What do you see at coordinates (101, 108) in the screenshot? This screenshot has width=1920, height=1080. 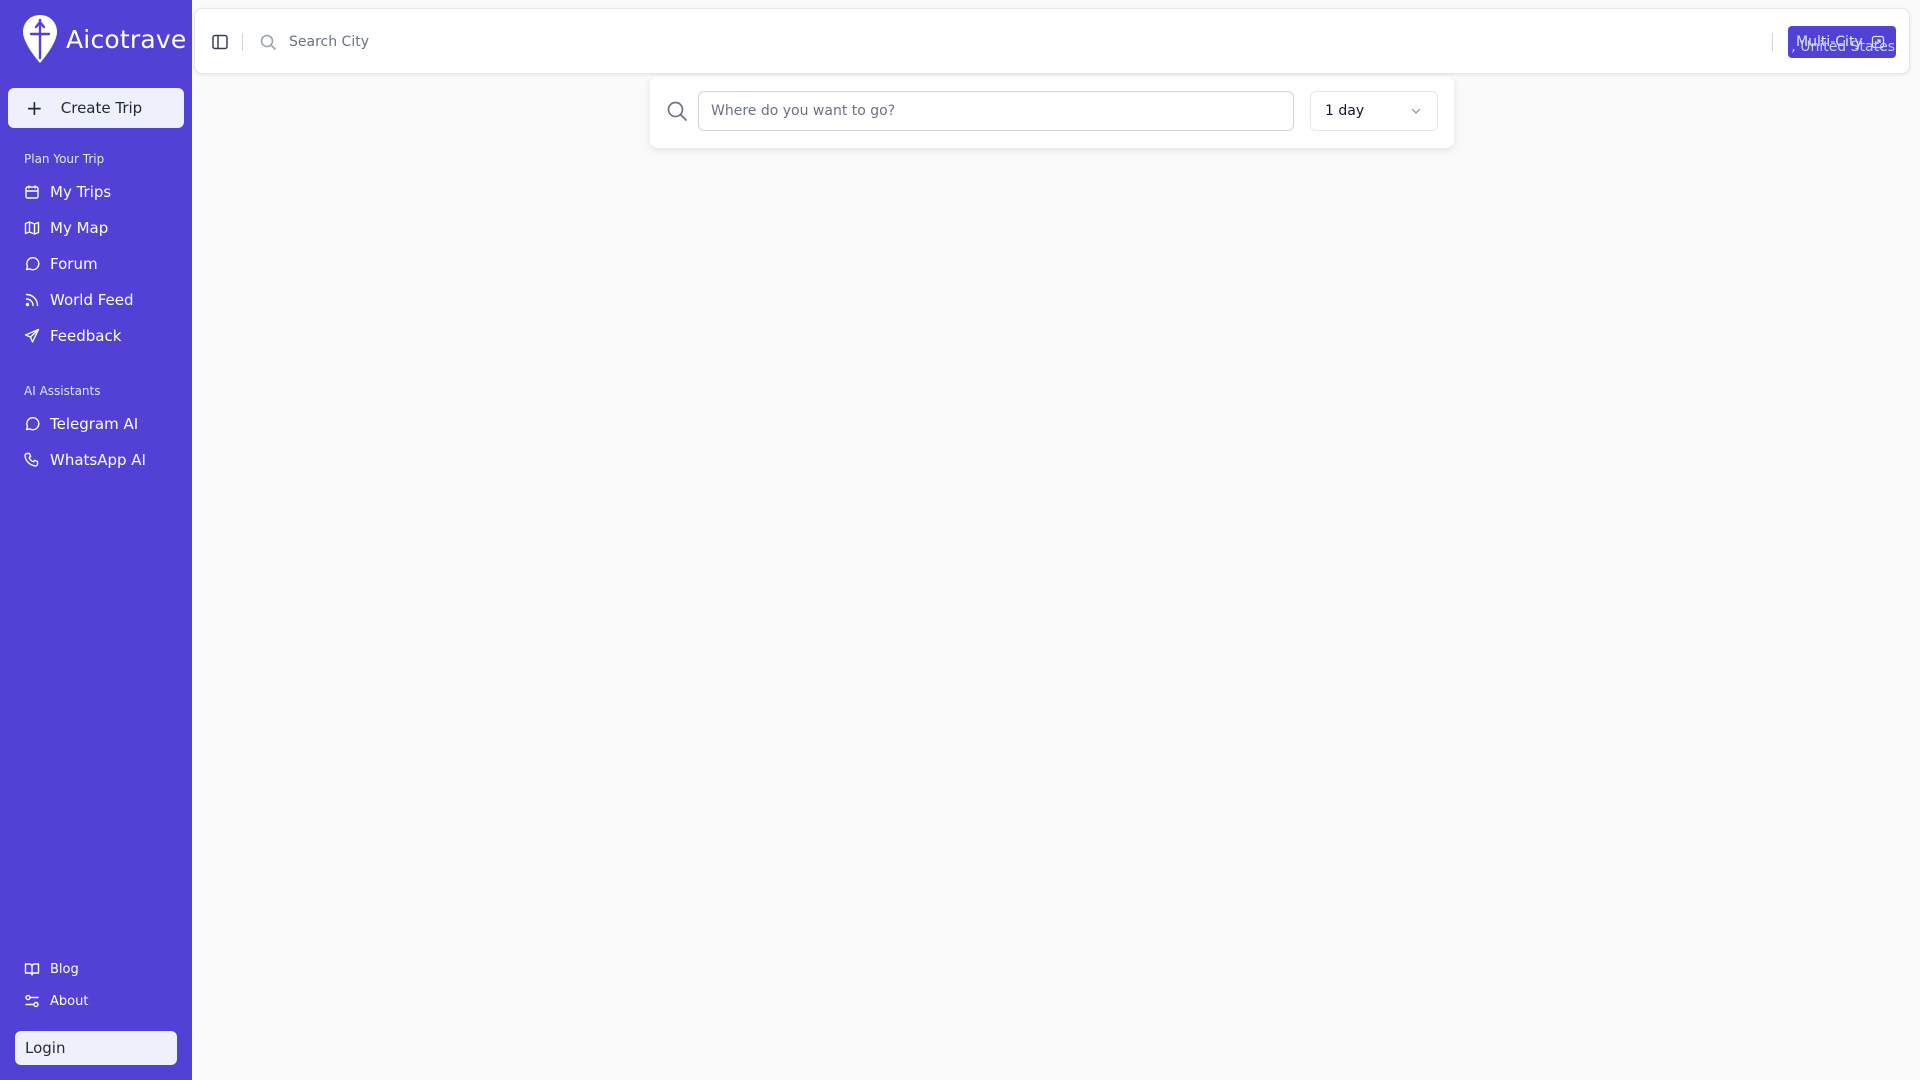 I see `create-trip-label: Create Trip` at bounding box center [101, 108].